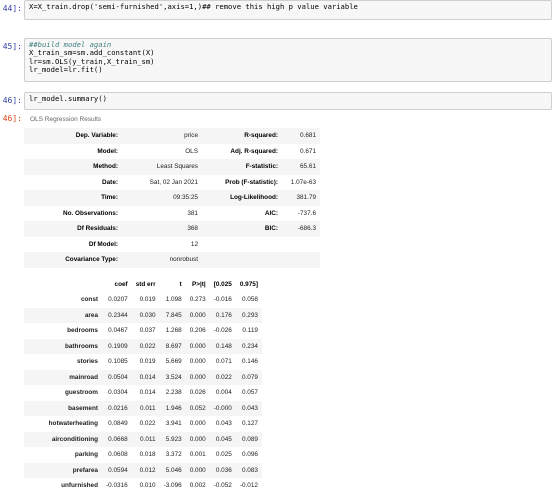  Describe the element at coordinates (63, 439) in the screenshot. I see `variable-name: airconditioning` at that location.